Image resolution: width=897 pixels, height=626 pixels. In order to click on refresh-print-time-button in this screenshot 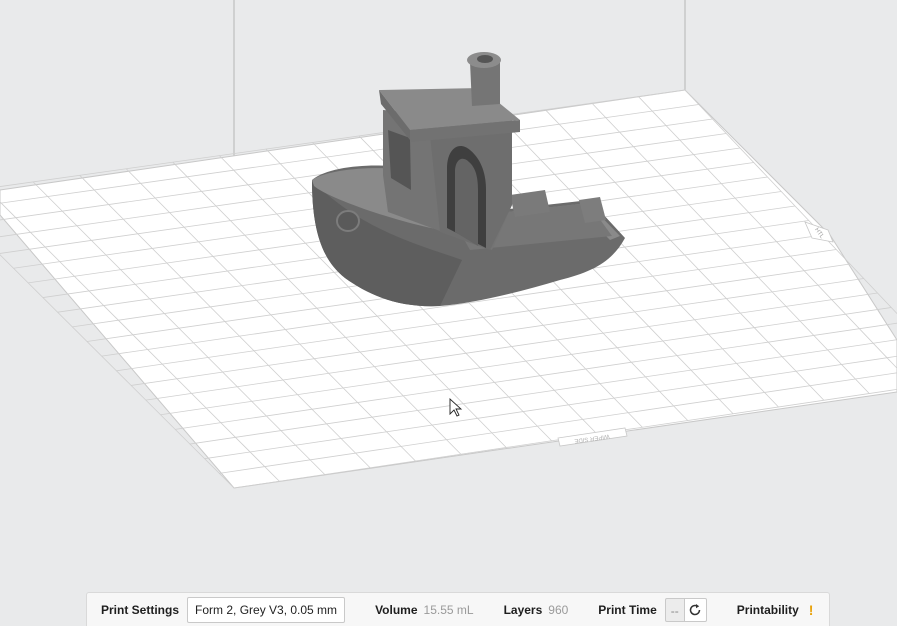, I will do `click(695, 609)`.